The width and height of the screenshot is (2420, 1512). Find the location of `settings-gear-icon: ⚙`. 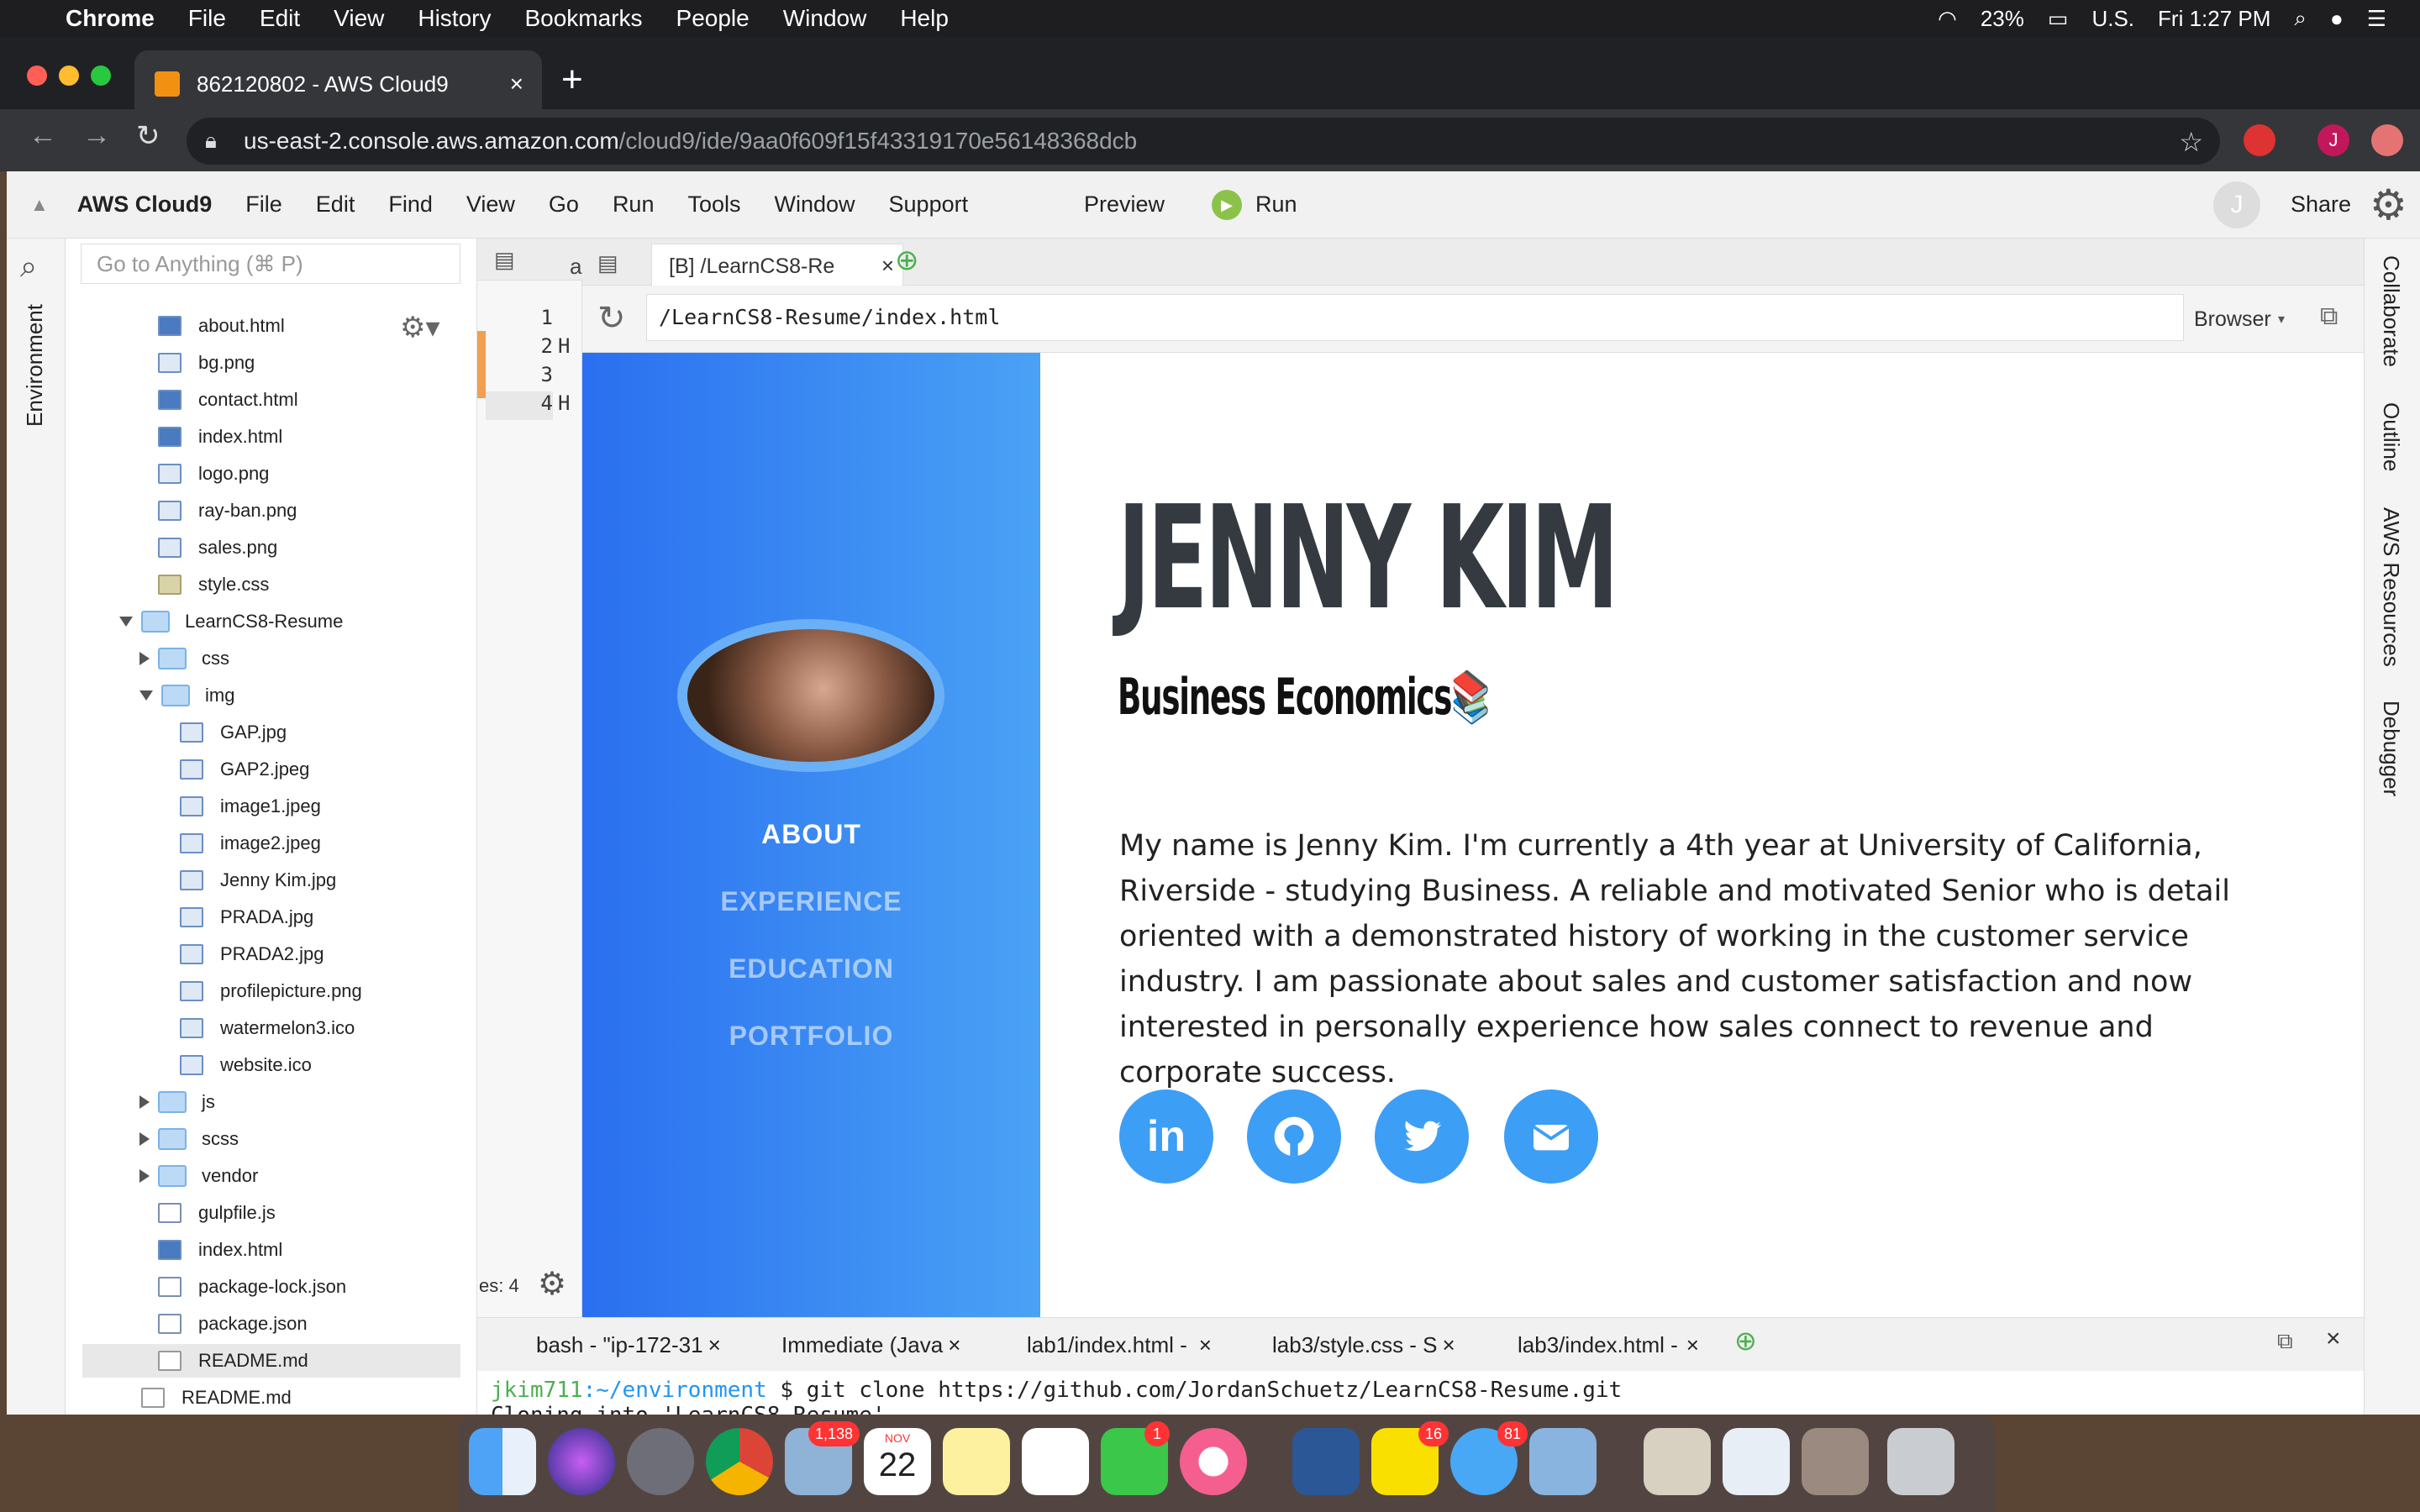

settings-gear-icon: ⚙ is located at coordinates (2389, 205).